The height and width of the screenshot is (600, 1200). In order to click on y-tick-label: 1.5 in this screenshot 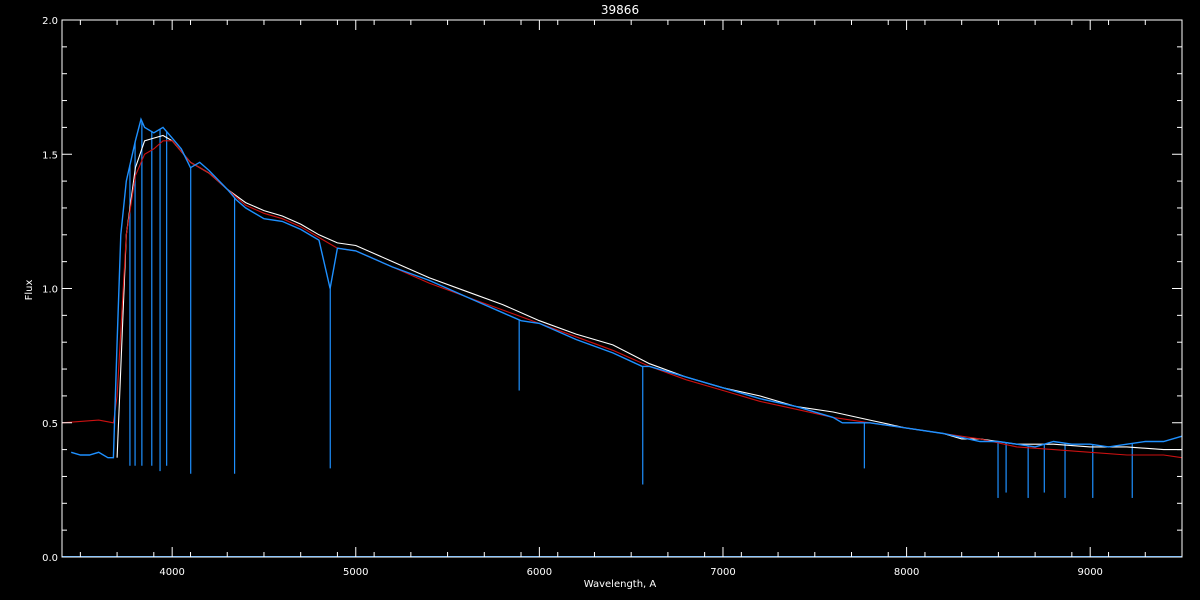, I will do `click(50, 155)`.